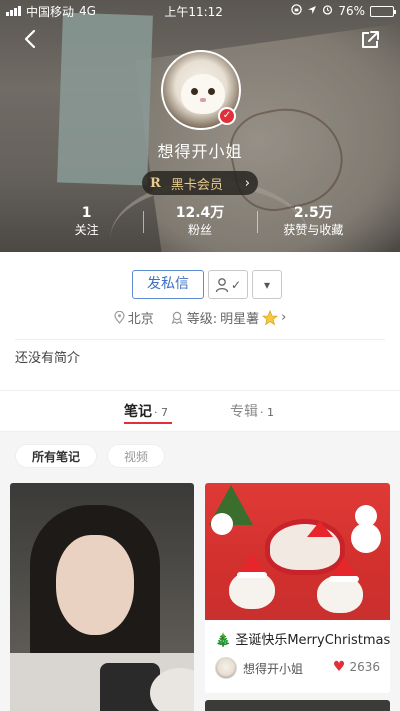 The width and height of the screenshot is (400, 711). Describe the element at coordinates (366, 538) in the screenshot. I see `snowman-body` at that location.